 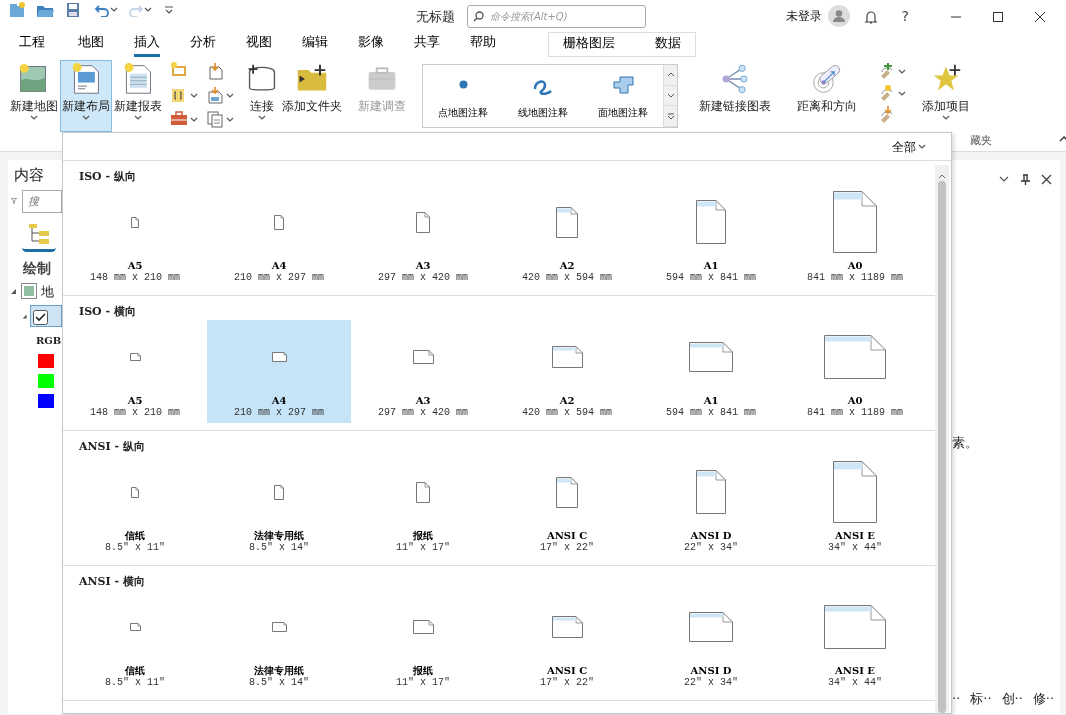 I want to click on ribbon-button: 添加文件夹, so click(x=312, y=96).